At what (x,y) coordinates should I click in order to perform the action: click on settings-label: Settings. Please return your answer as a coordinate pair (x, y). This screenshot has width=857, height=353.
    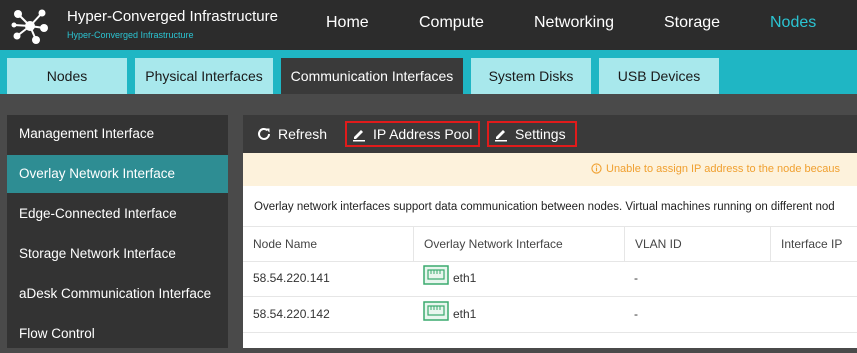
    Looking at the image, I should click on (540, 134).